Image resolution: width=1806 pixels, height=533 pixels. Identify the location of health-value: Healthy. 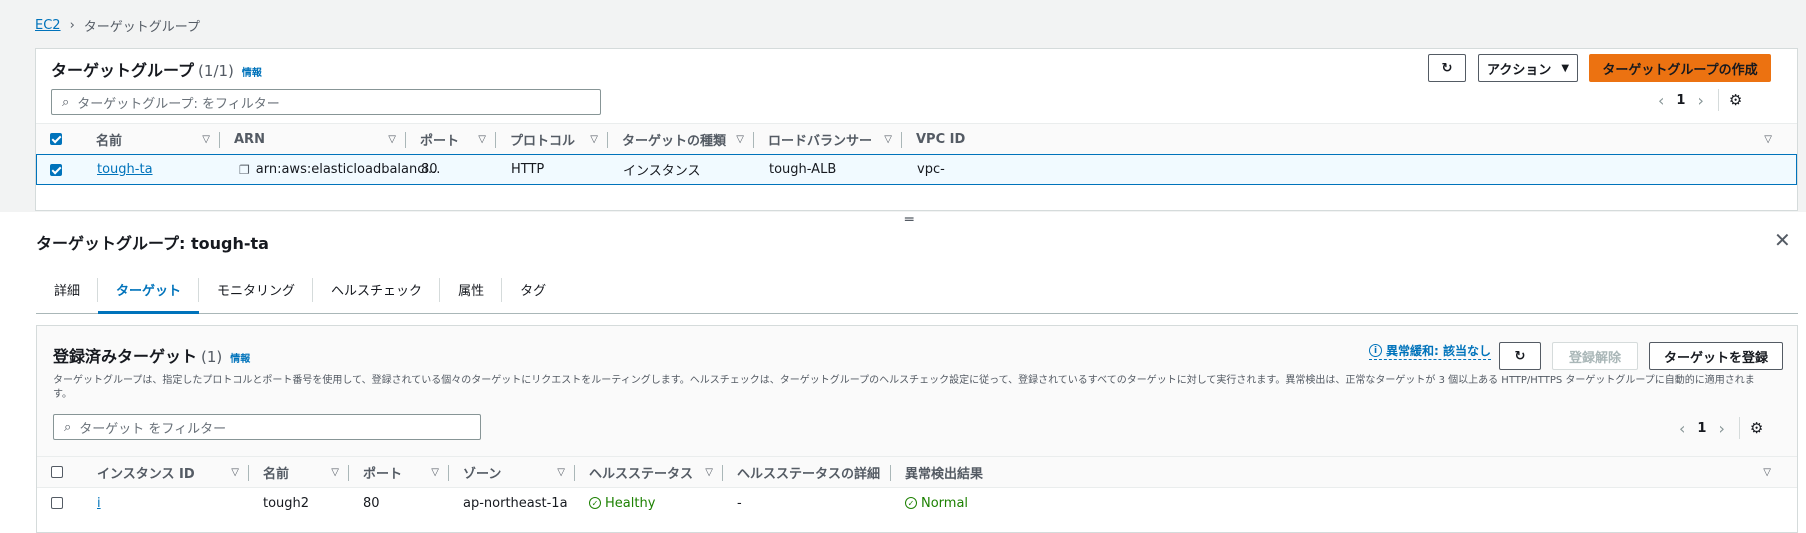
(630, 503).